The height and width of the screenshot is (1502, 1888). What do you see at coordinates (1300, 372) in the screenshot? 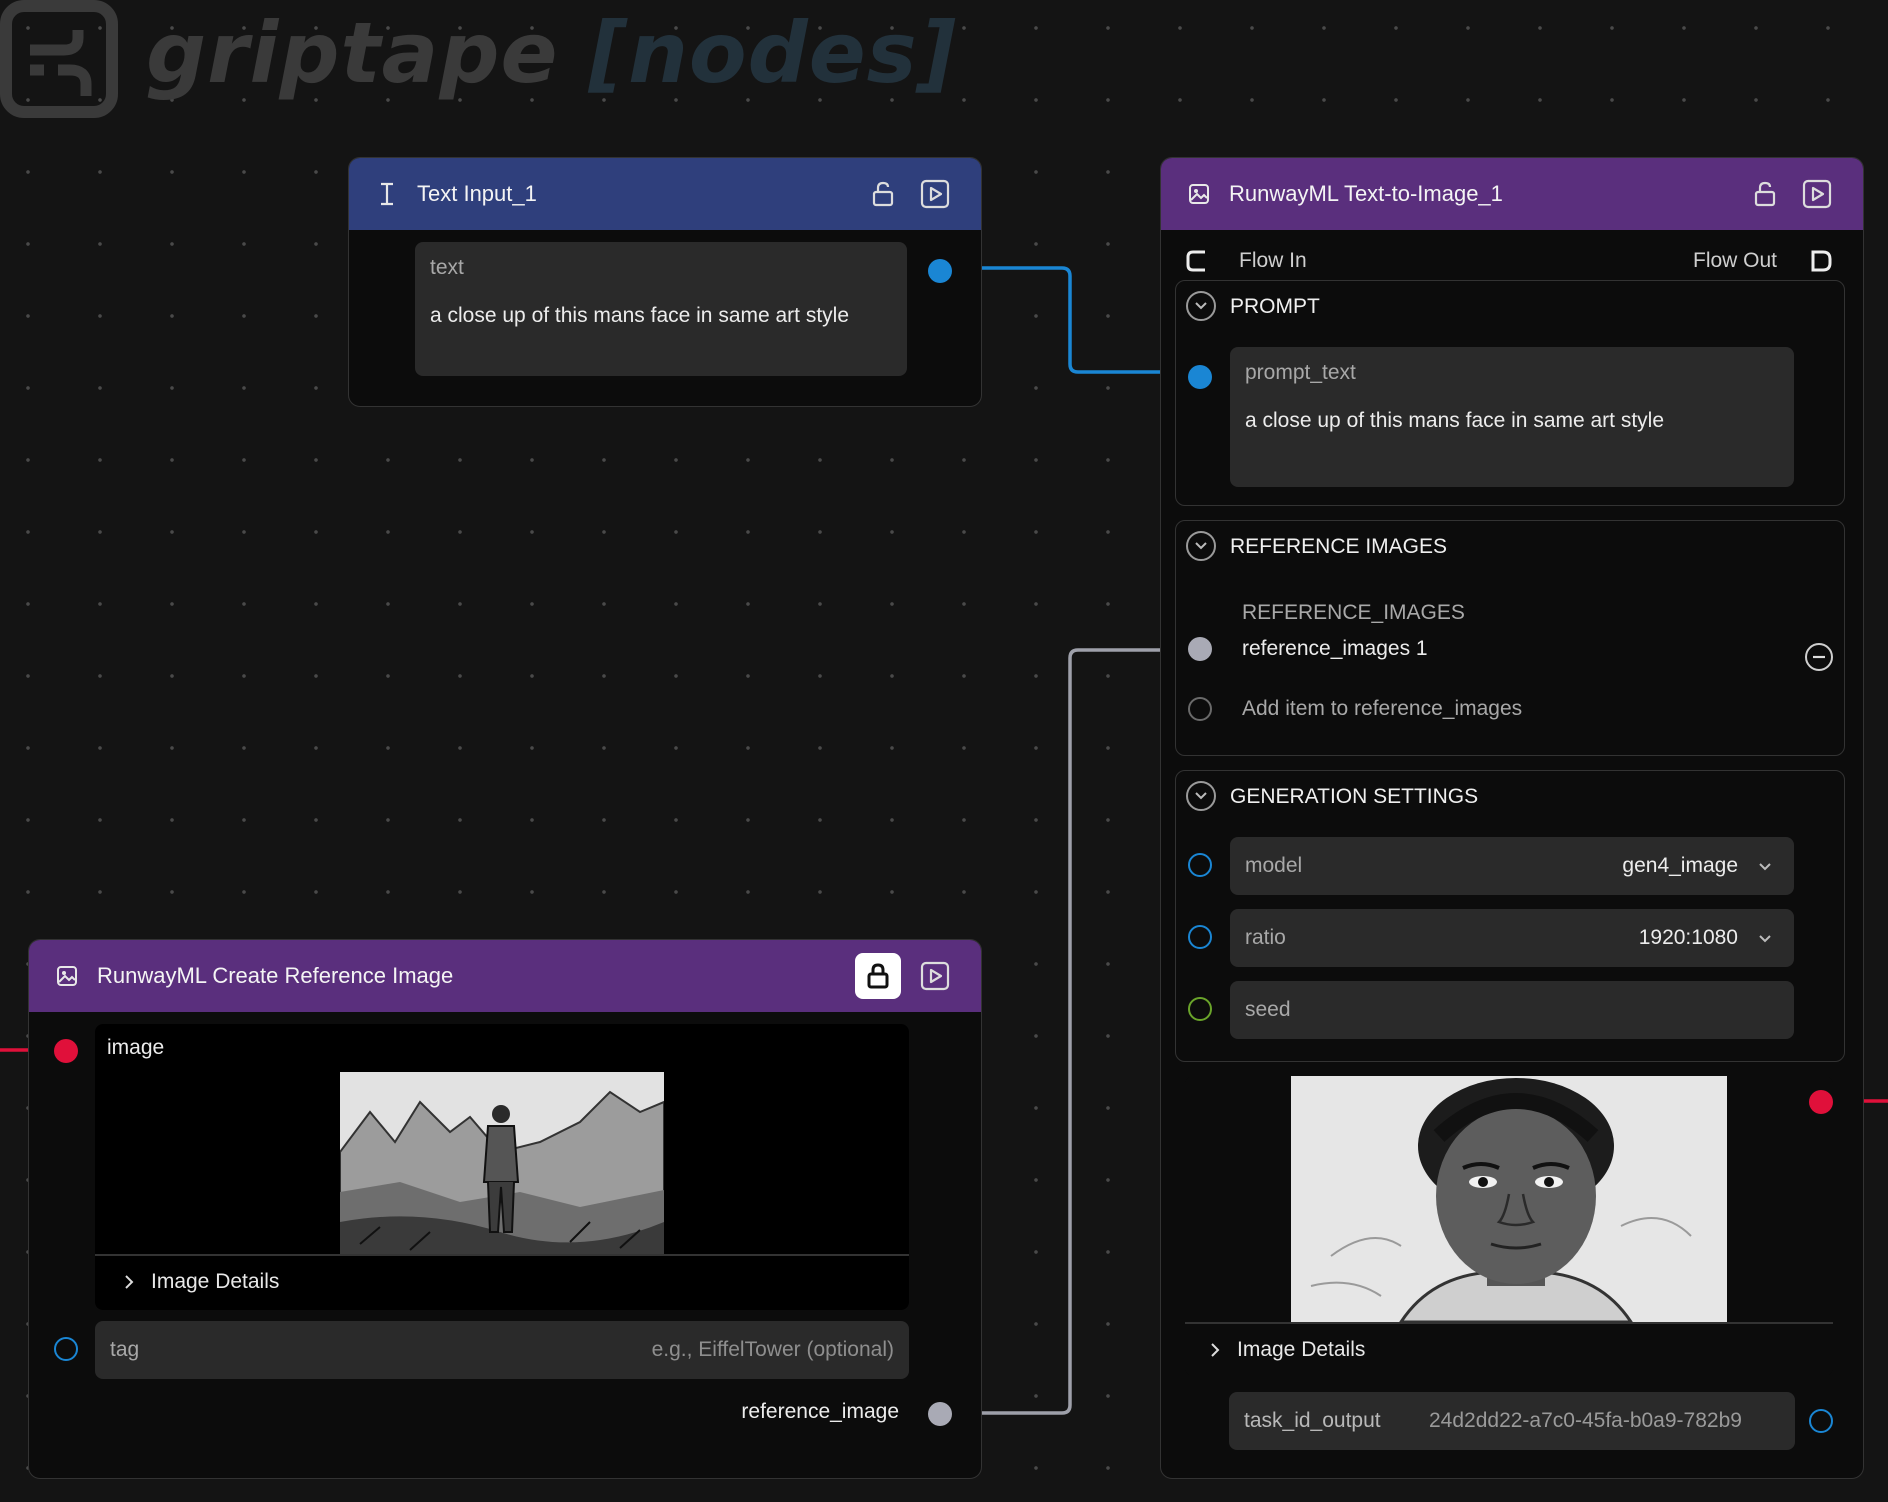
I see `prompt-text-label: prompt_text` at bounding box center [1300, 372].